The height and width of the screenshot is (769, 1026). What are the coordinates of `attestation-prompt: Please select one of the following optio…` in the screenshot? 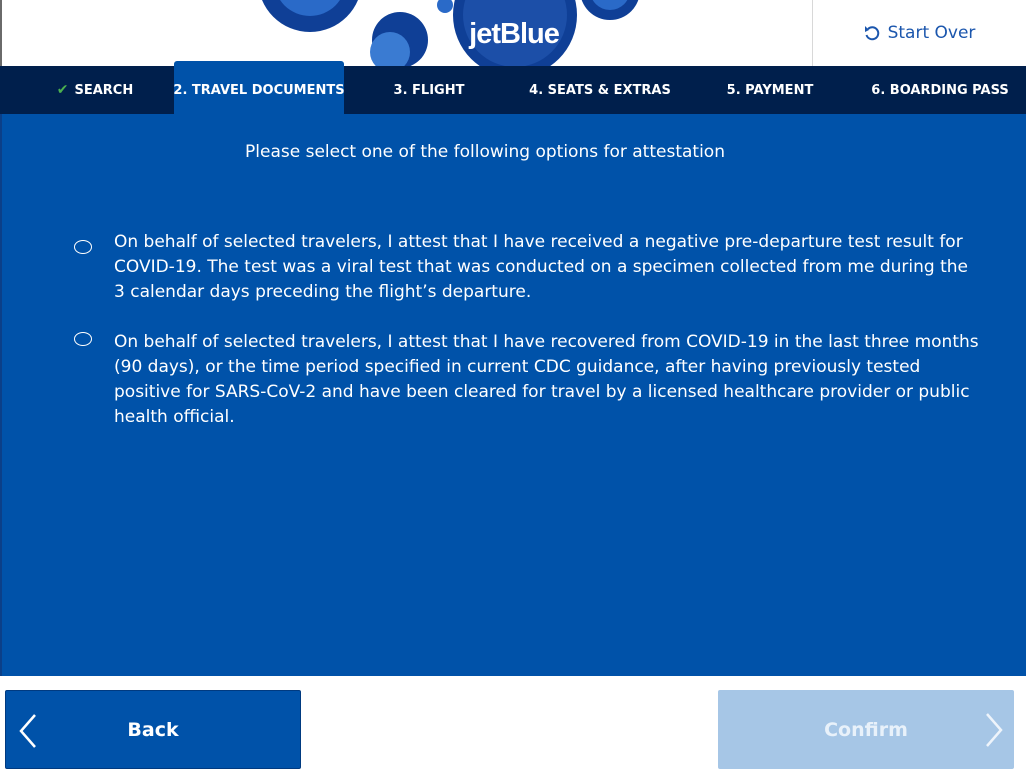 It's located at (485, 152).